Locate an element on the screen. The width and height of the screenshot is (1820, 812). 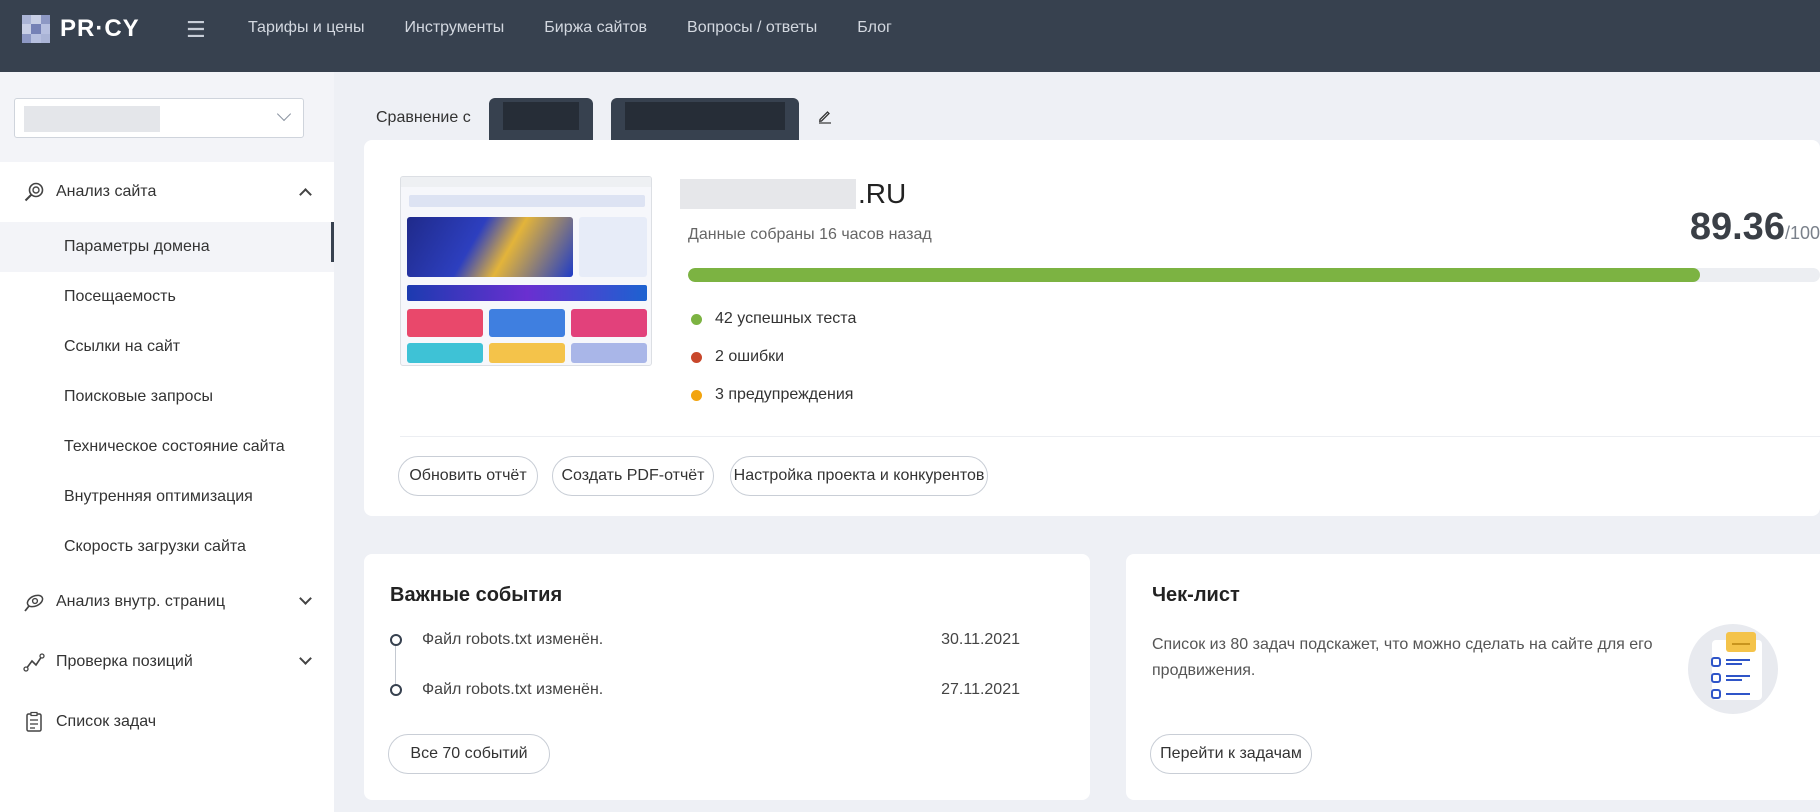
sidebar-group-task-list: Список задач is located at coordinates (167, 722).